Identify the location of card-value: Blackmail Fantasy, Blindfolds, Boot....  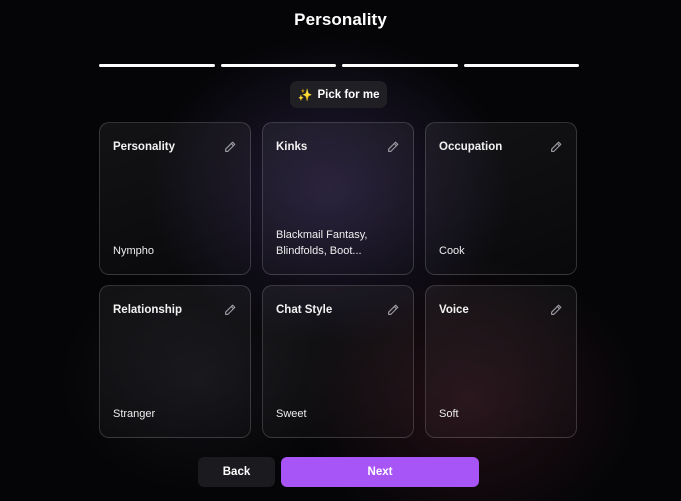
(322, 243).